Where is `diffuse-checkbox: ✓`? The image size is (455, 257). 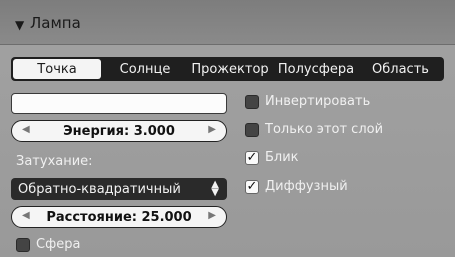 diffuse-checkbox: ✓ is located at coordinates (252, 186).